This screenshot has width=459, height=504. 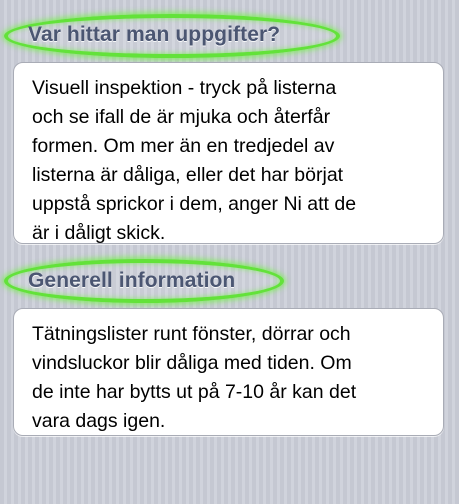 What do you see at coordinates (154, 34) in the screenshot?
I see `section-title: Var hittar man uppgifter?` at bounding box center [154, 34].